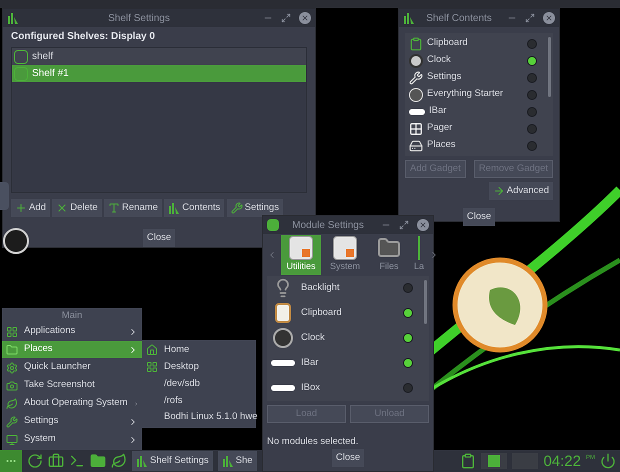 This screenshot has width=620, height=472. What do you see at coordinates (72, 403) in the screenshot?
I see `menu-item: About Operating System` at bounding box center [72, 403].